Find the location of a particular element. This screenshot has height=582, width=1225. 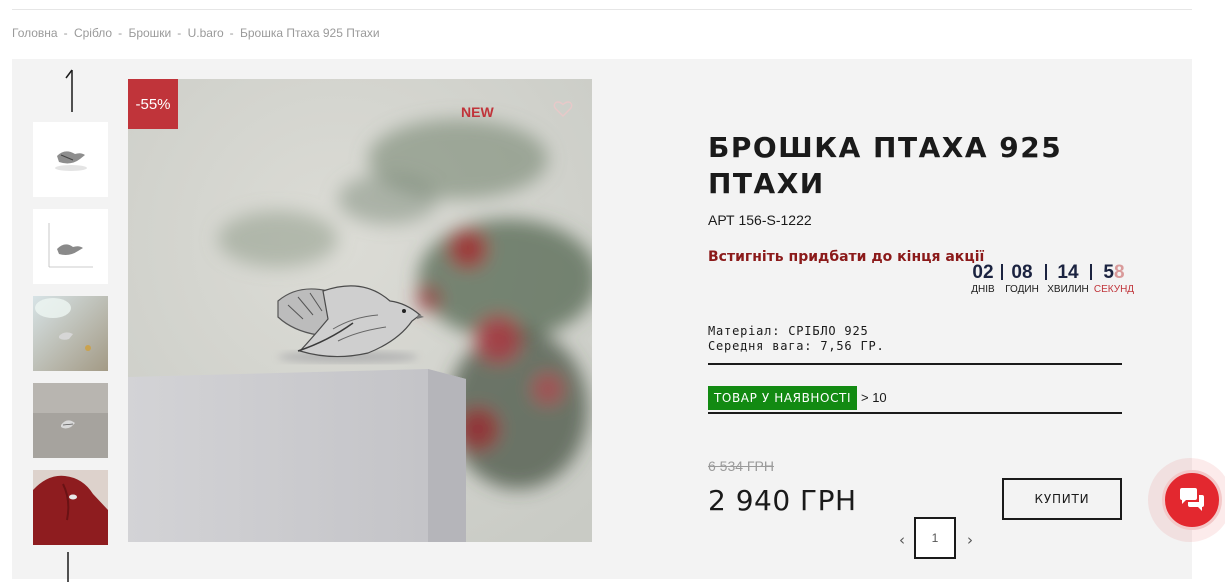

countdown-days: 02 ДНІВ is located at coordinates (983, 281).